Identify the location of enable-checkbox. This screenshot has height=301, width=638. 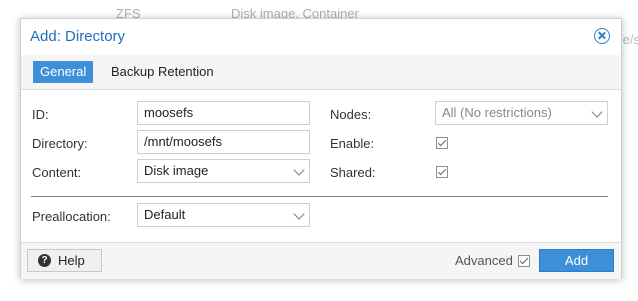
(442, 143).